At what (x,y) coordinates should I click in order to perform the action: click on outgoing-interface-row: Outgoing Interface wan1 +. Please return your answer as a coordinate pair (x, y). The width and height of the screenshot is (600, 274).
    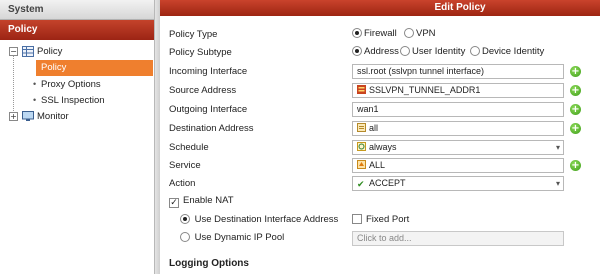
    Looking at the image, I should click on (380, 110).